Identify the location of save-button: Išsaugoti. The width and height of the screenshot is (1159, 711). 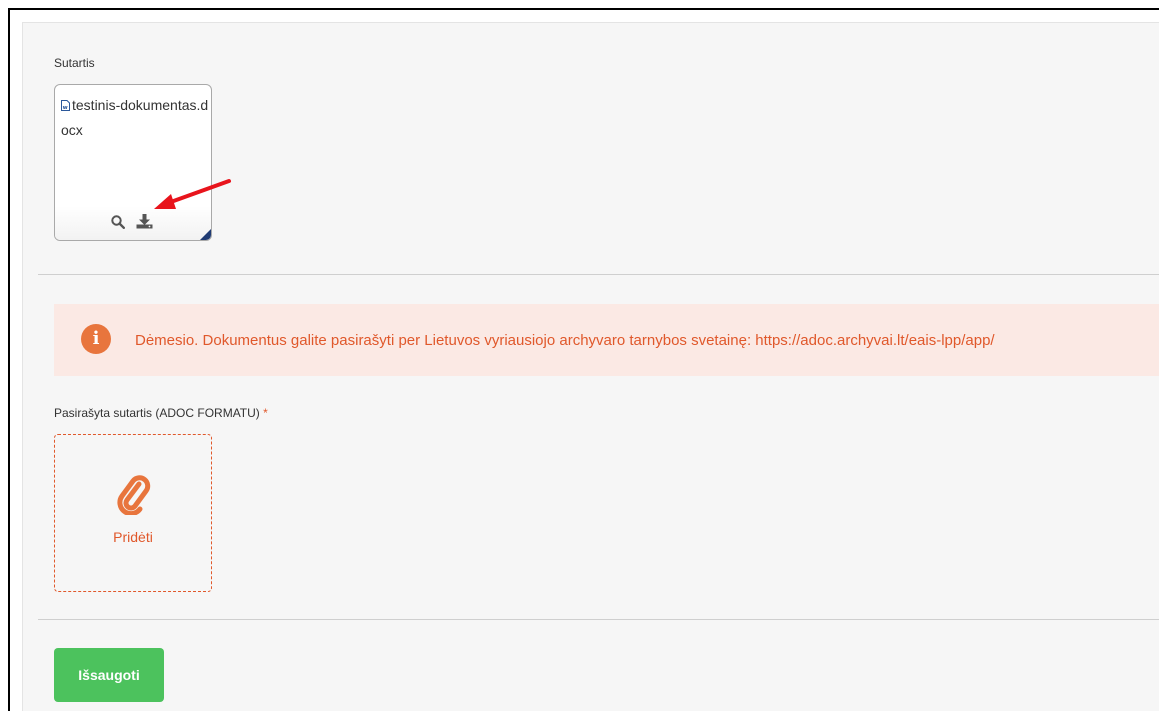
(109, 675).